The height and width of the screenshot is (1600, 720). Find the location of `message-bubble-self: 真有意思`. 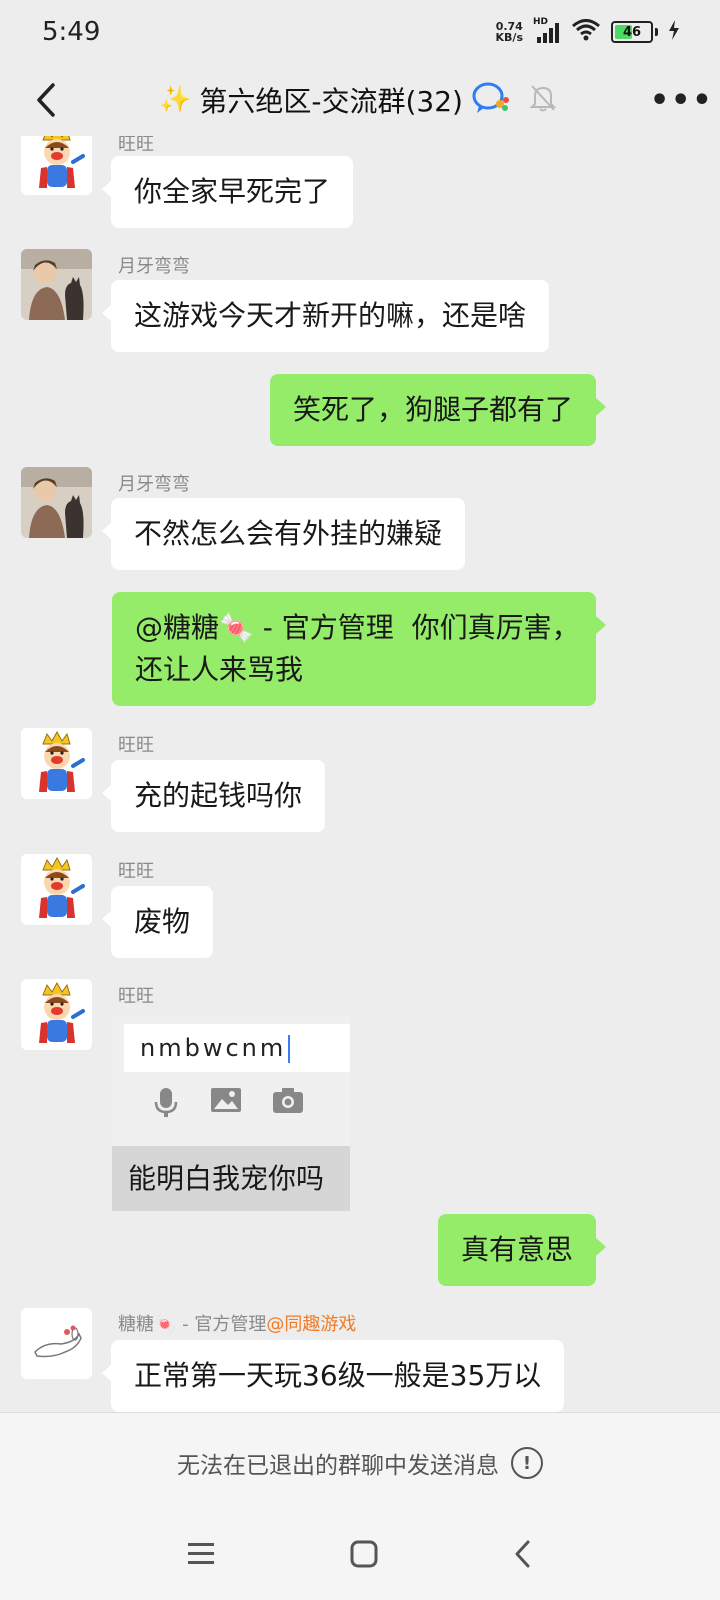

message-bubble-self: 真有意思 is located at coordinates (522, 1250).